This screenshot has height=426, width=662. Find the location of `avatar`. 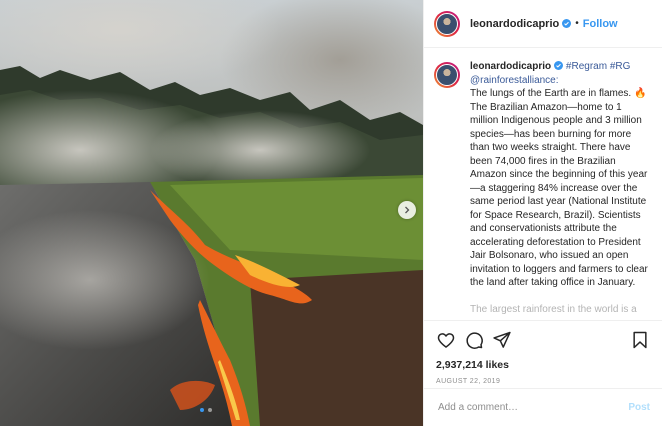

avatar is located at coordinates (447, 23).